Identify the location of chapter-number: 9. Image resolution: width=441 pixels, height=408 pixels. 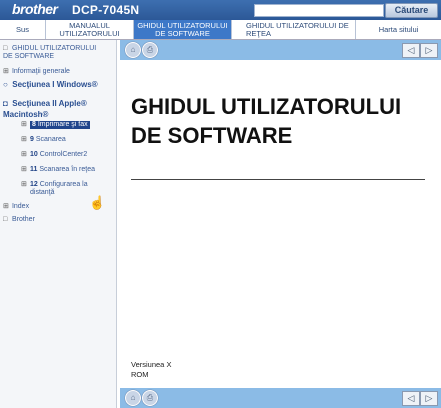
(32, 139).